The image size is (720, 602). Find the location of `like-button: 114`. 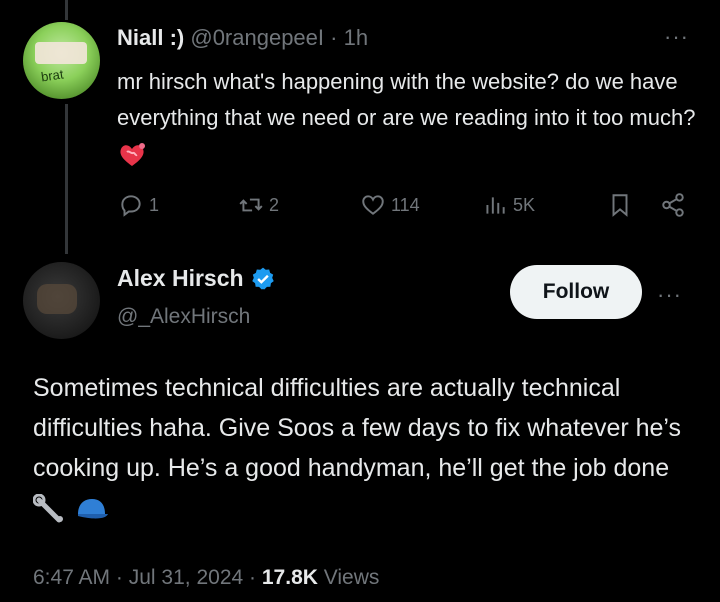

like-button: 114 is located at coordinates (390, 205).